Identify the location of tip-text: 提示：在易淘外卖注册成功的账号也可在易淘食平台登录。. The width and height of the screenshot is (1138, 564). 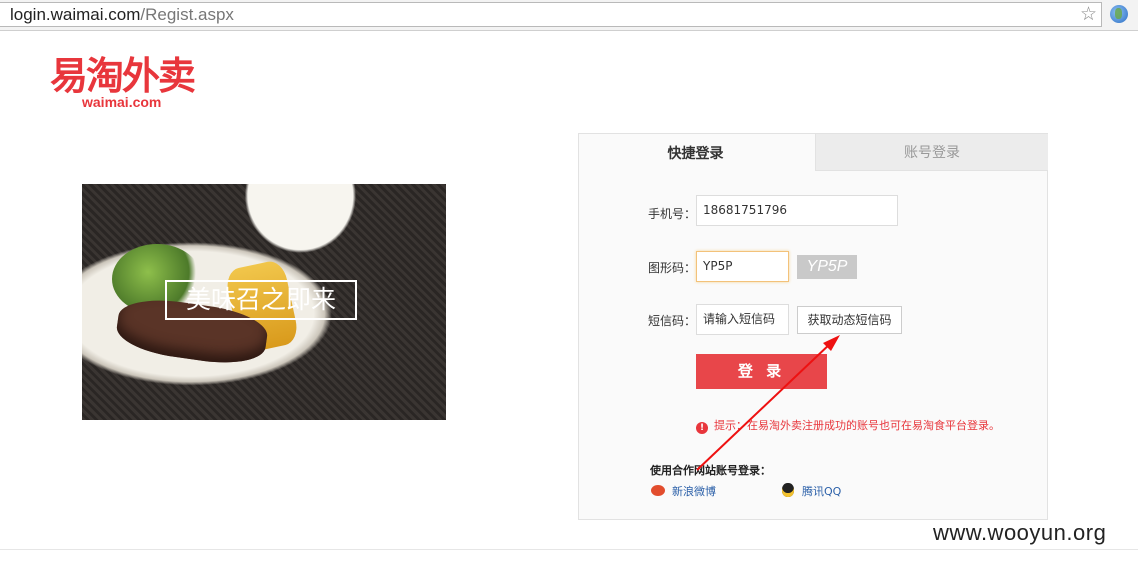
(857, 425).